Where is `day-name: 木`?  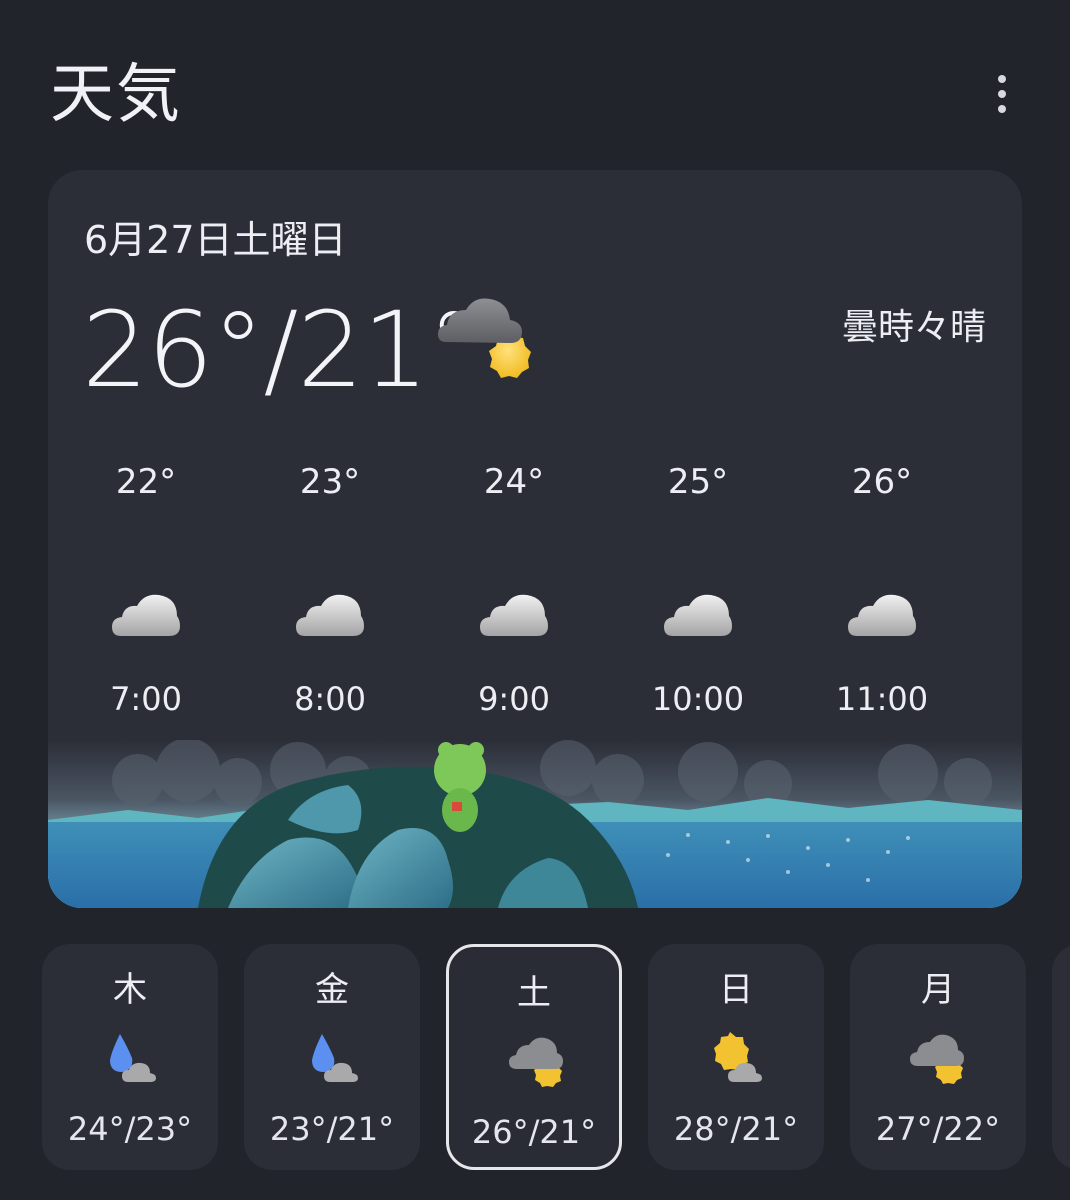 day-name: 木 is located at coordinates (130, 990).